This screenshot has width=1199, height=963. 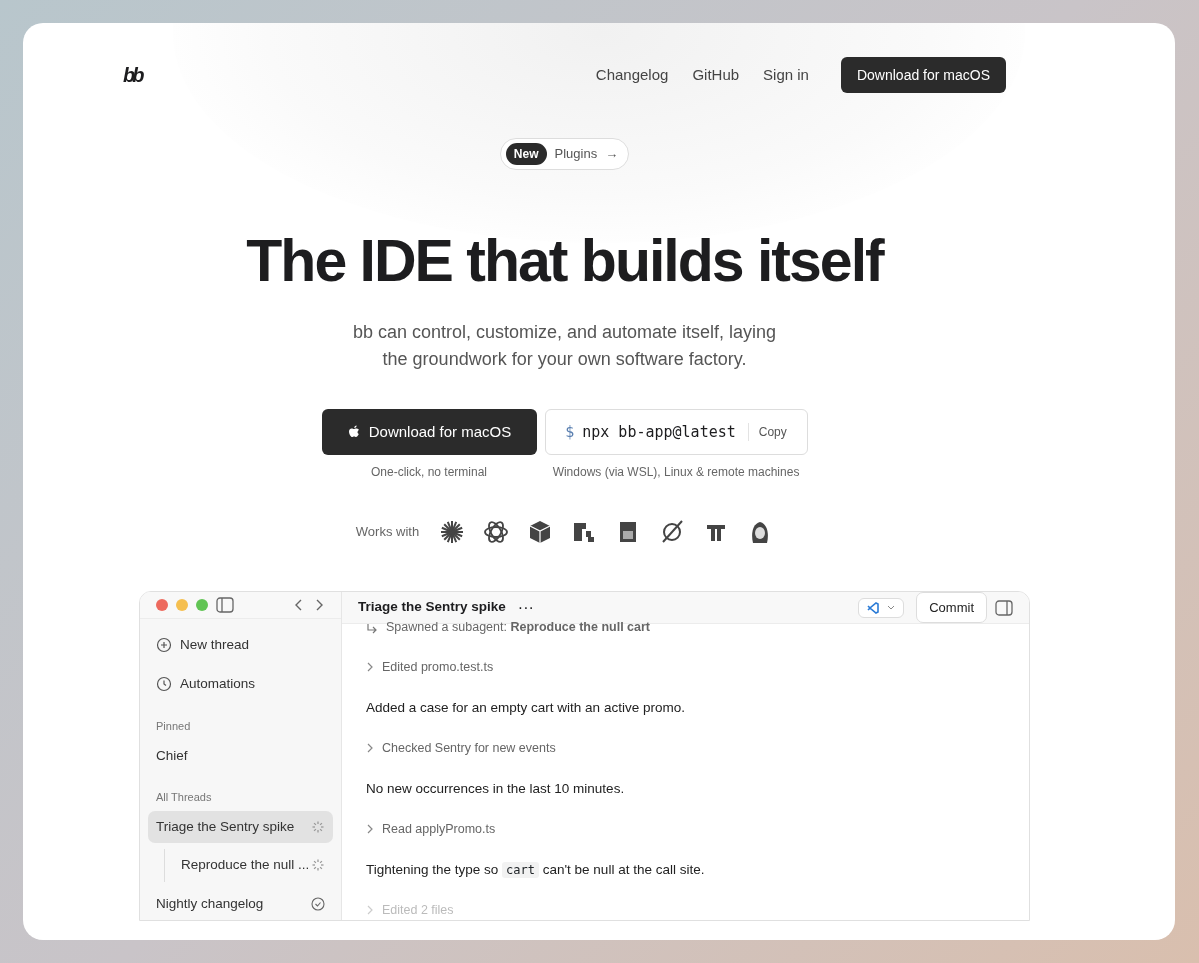 I want to click on hero-subtitle: bb can control, customize, and automate itself, laying the groundwork for your own software factory., so click(x=564, y=345).